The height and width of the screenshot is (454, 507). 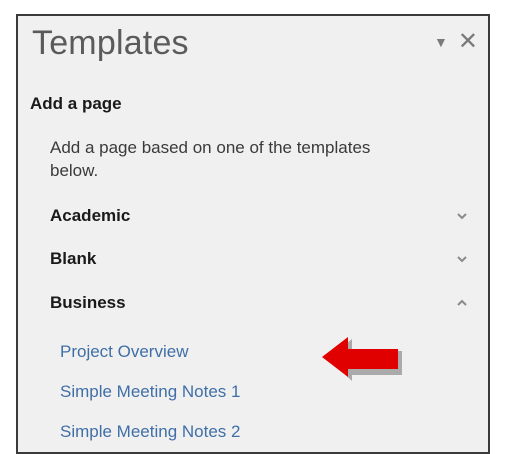 I want to click on template-link-simple-meeting-notes-1: Simple Meeting Notes 1, so click(x=150, y=392).